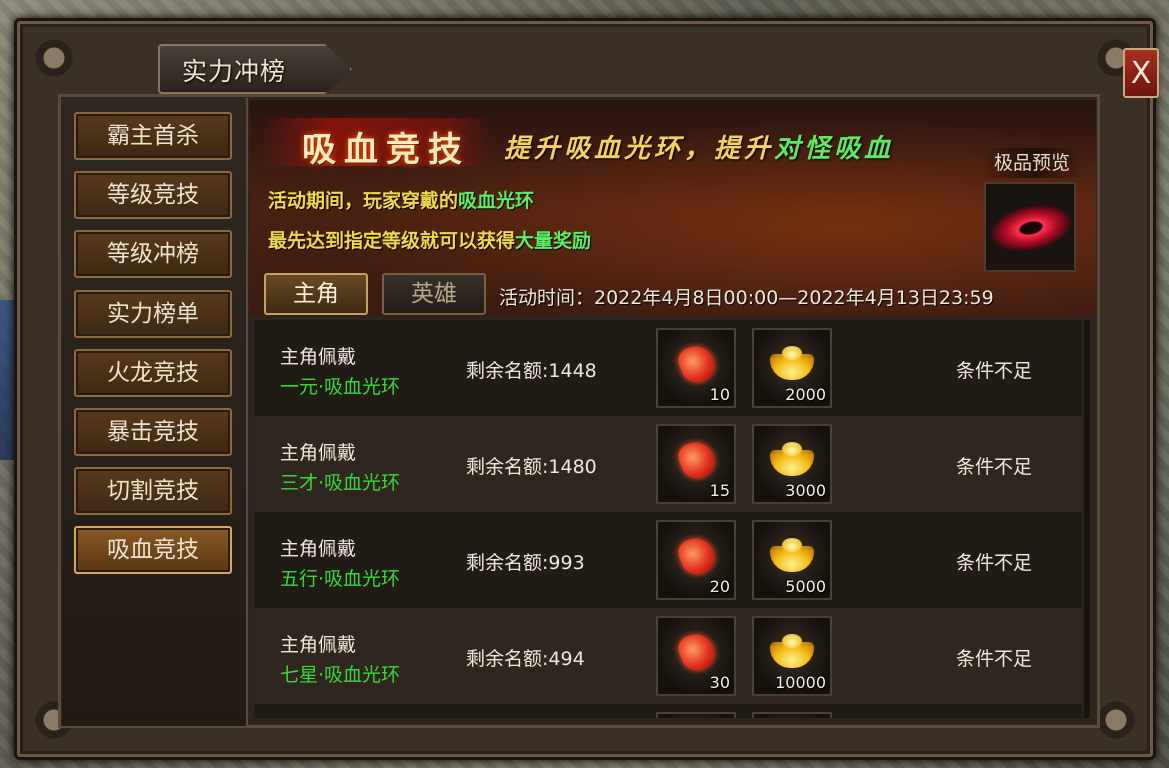 This screenshot has width=1169, height=768. I want to click on sidebar-item-0: 霸主首杀, so click(153, 136).